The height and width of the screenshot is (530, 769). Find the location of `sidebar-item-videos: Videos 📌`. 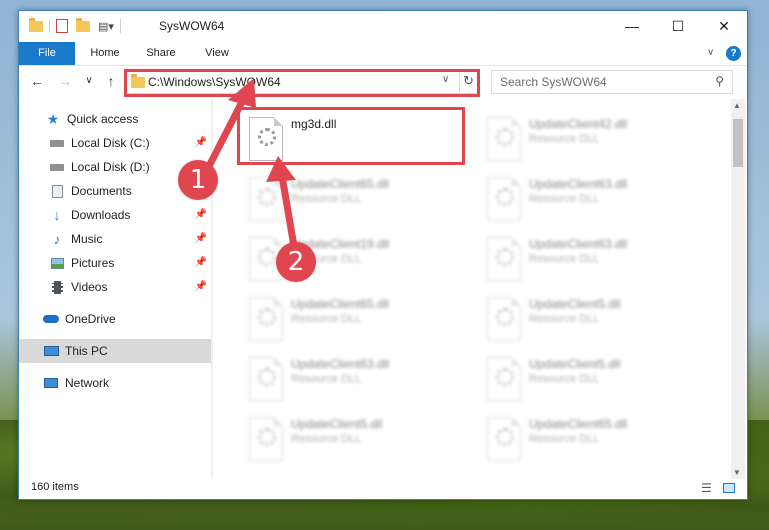

sidebar-item-videos: Videos 📌 is located at coordinates (116, 287).